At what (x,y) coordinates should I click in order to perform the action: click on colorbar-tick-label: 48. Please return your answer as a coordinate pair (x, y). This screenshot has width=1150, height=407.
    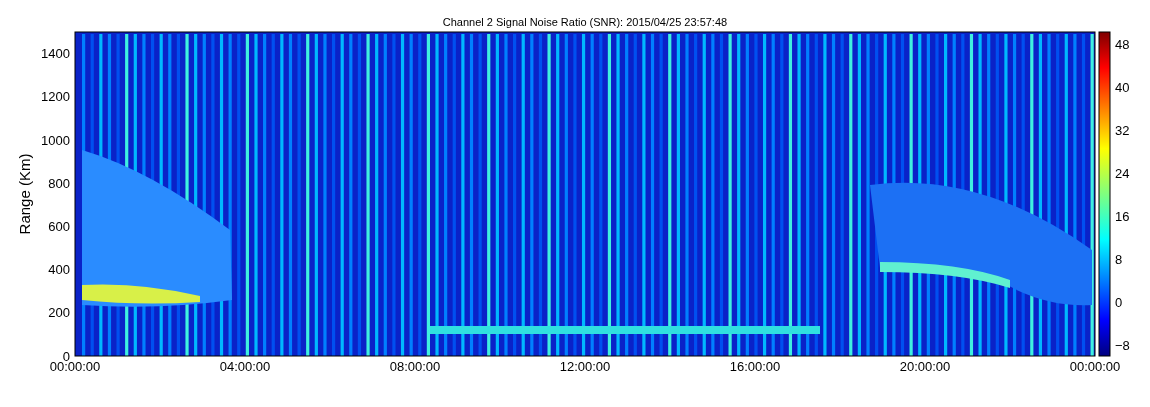
    Looking at the image, I should click on (1122, 44).